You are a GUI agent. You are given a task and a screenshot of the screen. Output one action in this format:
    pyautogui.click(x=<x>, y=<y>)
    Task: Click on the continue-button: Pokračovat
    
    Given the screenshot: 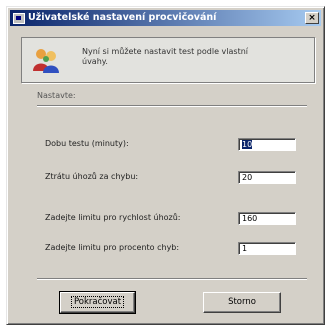 What is the action you would take?
    pyautogui.click(x=97, y=302)
    